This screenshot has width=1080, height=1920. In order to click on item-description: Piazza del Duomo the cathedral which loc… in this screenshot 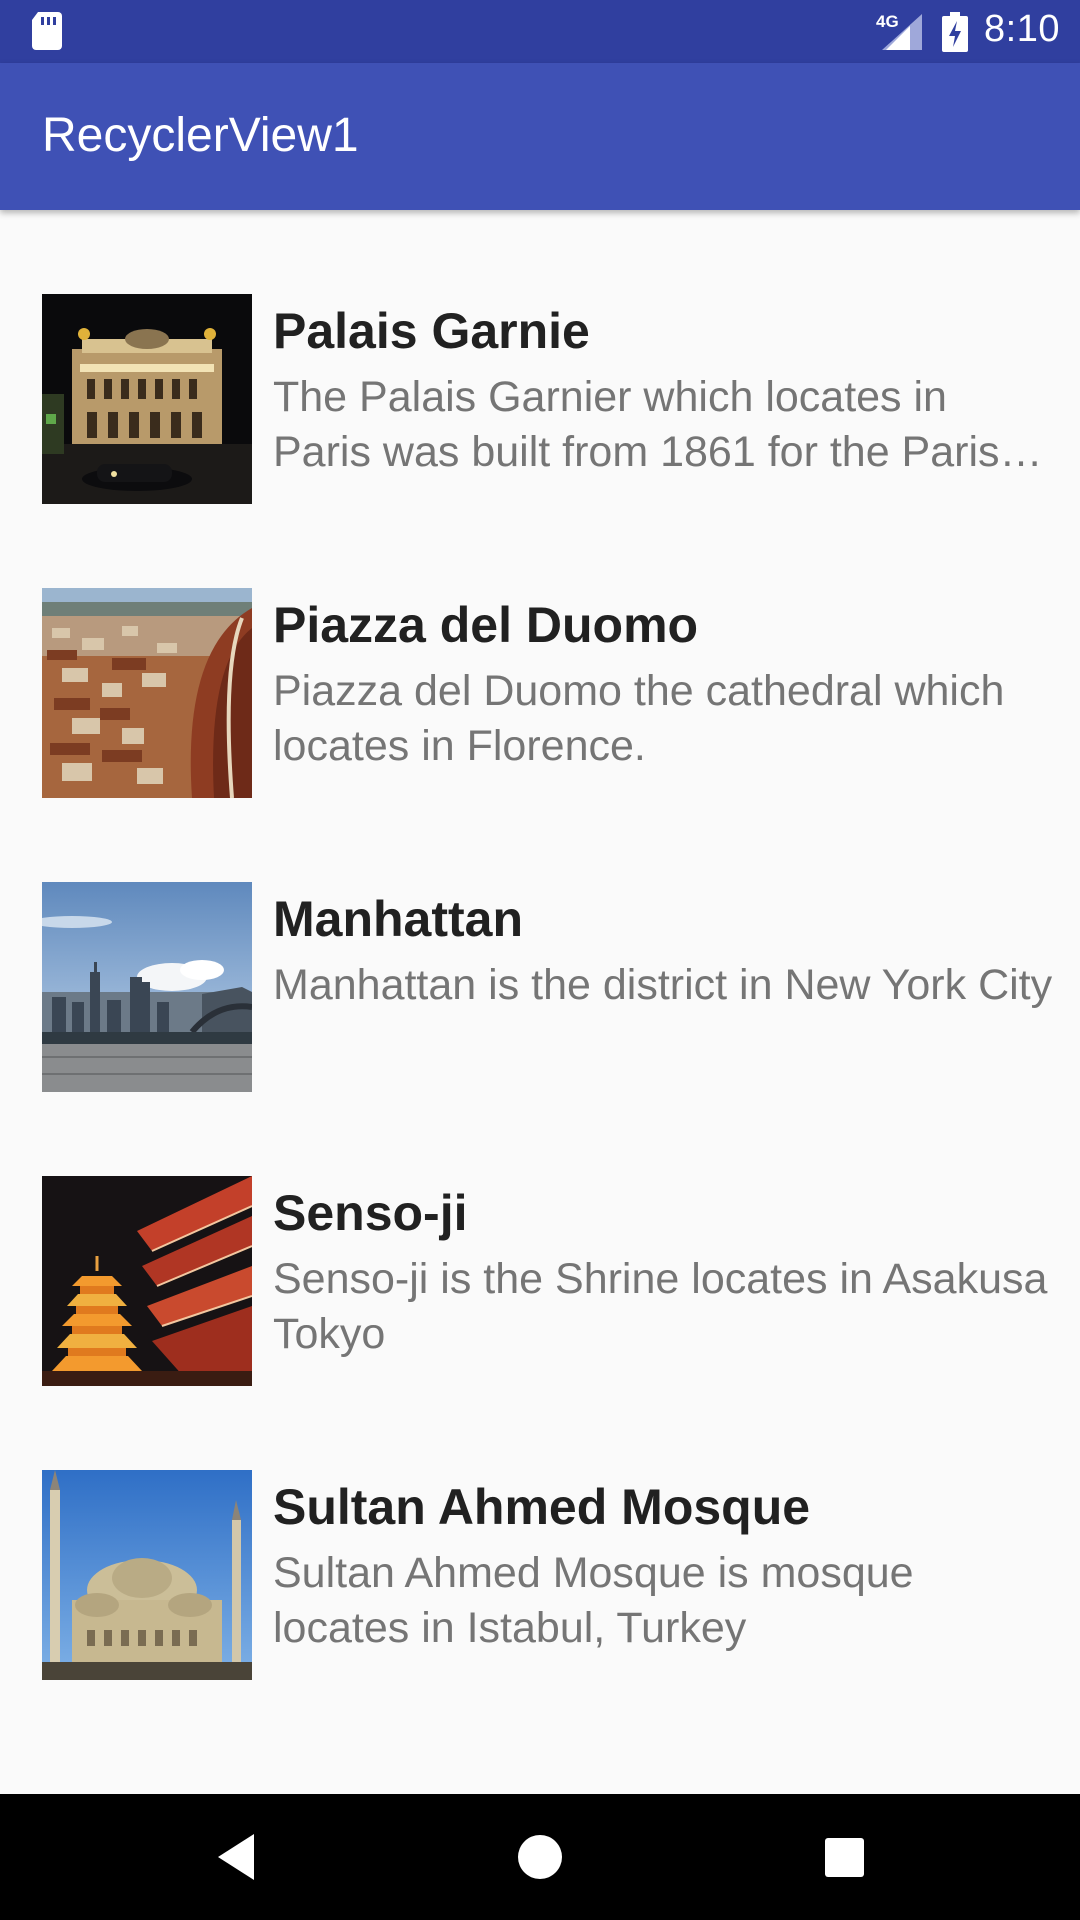, I will do `click(639, 718)`.